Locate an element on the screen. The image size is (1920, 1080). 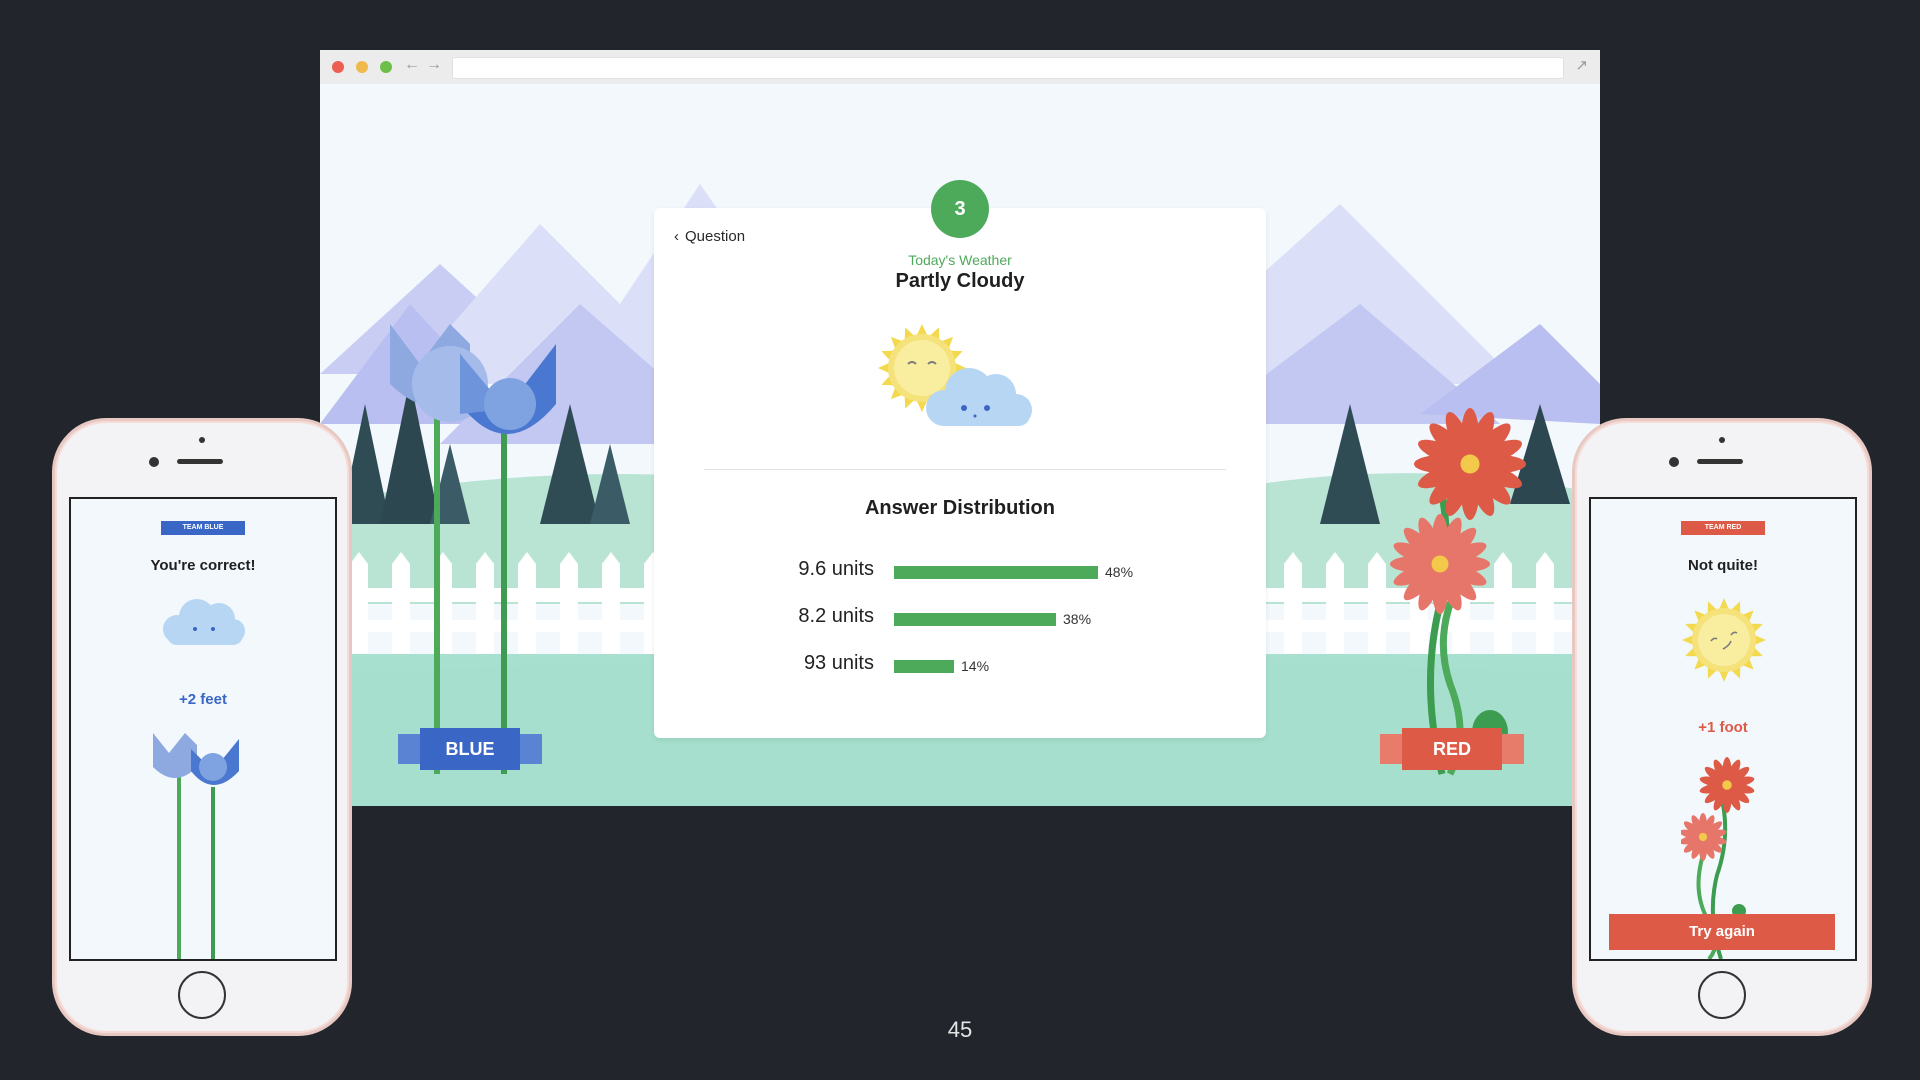
blue-tulip-icon is located at coordinates (196, 846).